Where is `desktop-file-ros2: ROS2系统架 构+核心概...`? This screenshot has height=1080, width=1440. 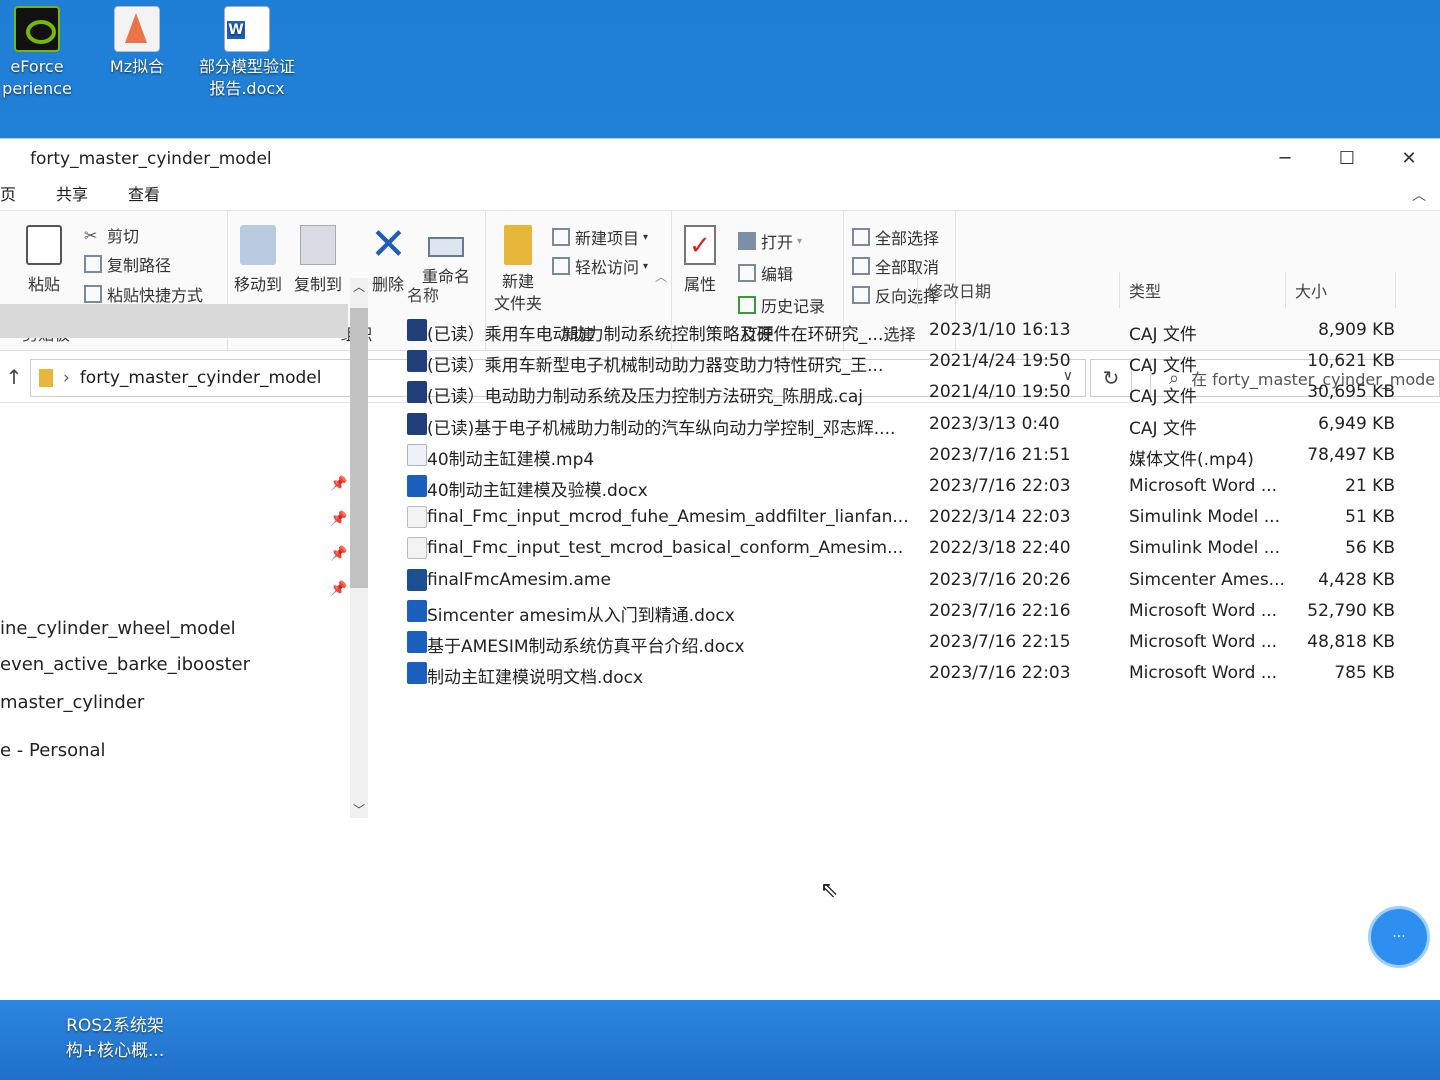
desktop-file-ros2: ROS2系统架 构+核心概... is located at coordinates (115, 1039).